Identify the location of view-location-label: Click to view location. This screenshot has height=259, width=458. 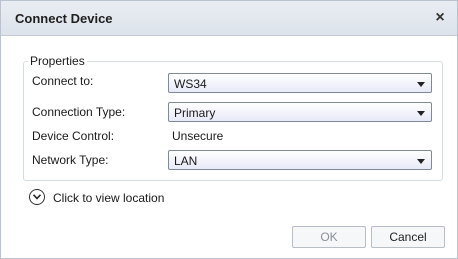
(109, 198).